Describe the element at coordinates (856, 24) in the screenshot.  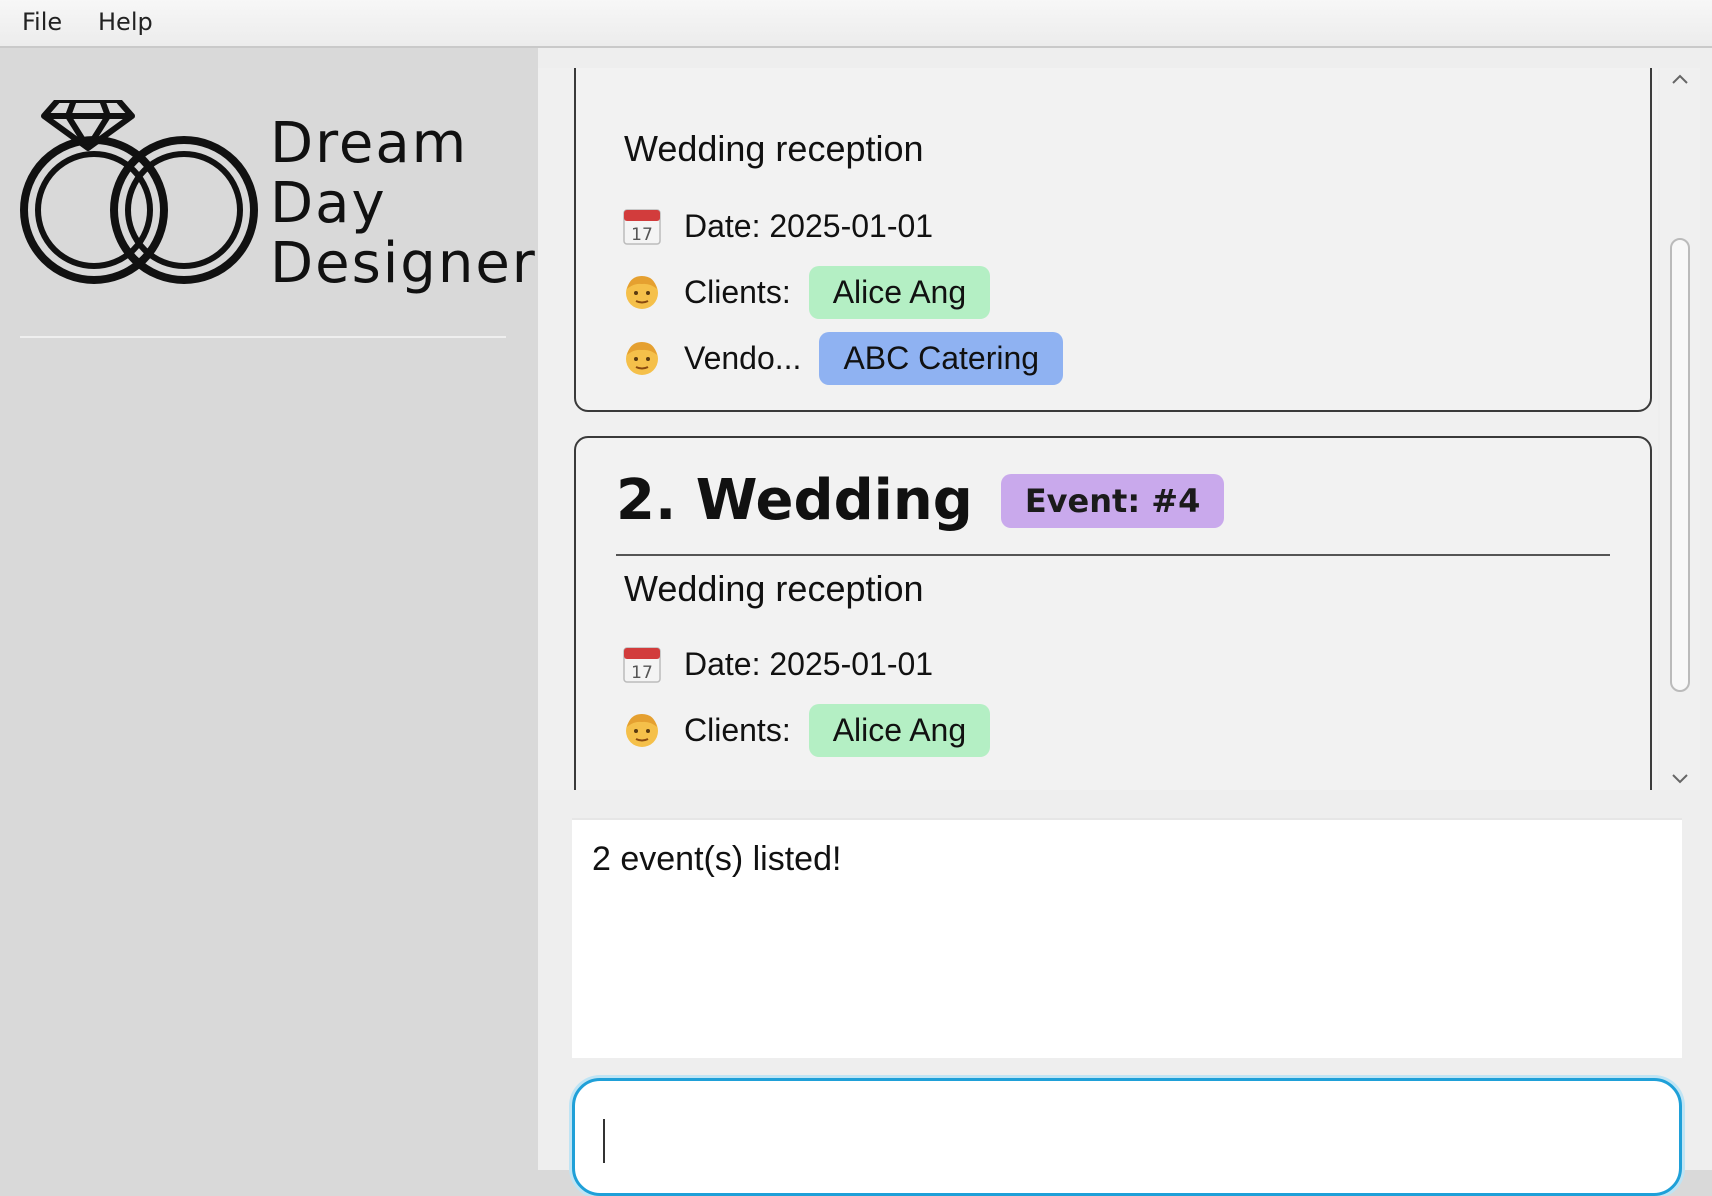
I see `menu-bar: File Help` at that location.